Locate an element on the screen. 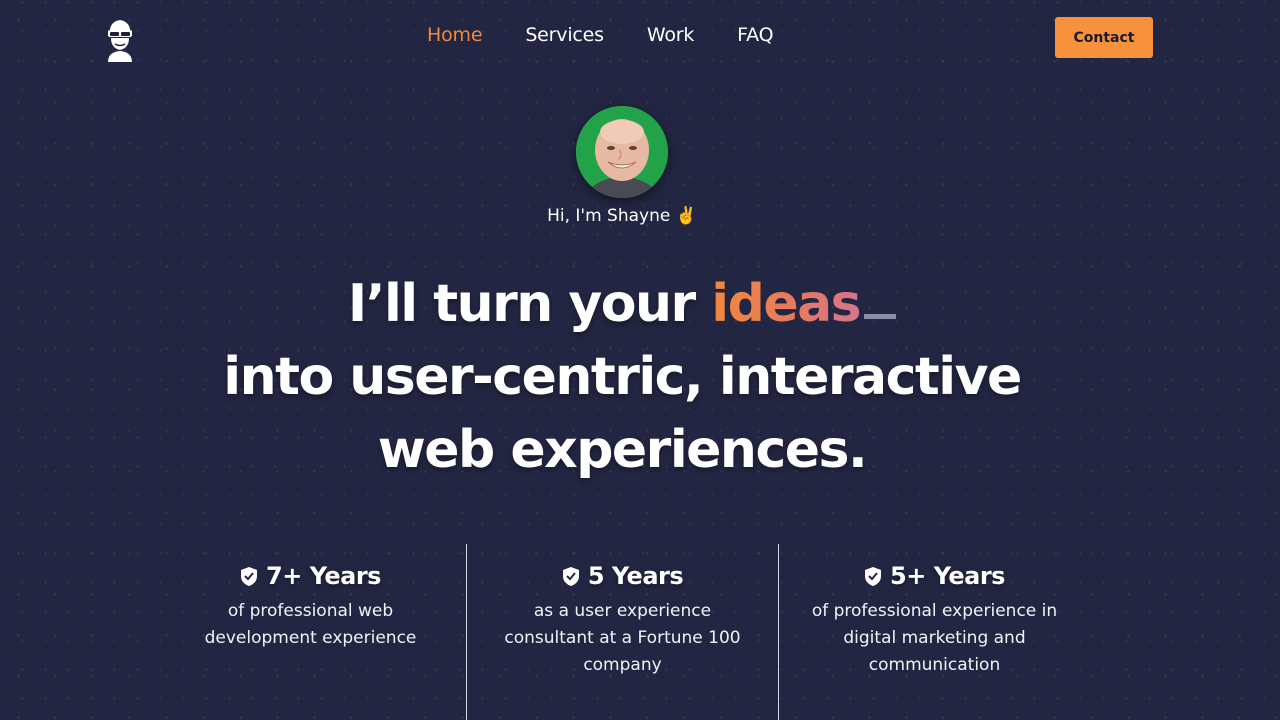  stat-title: 7+ Years is located at coordinates (310, 576).